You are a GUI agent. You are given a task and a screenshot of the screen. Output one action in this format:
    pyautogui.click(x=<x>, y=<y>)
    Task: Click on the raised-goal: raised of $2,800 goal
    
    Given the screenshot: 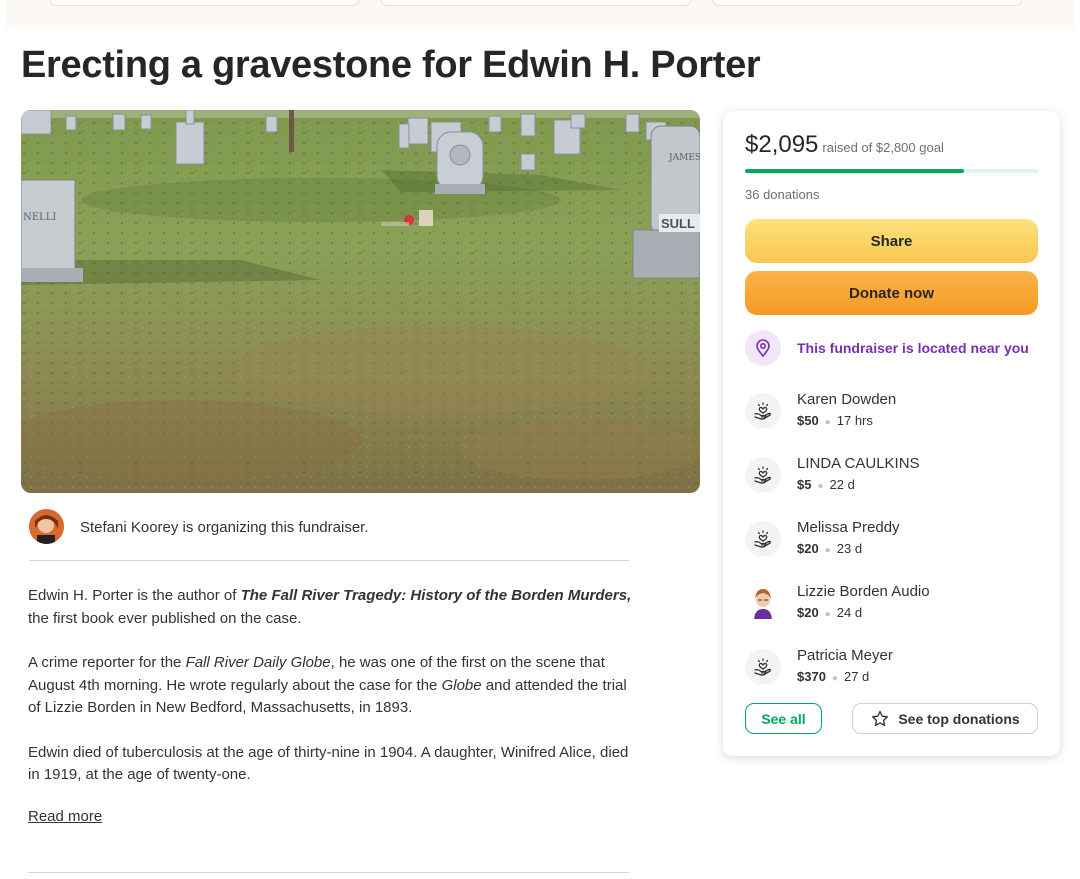 What is the action you would take?
    pyautogui.click(x=883, y=147)
    